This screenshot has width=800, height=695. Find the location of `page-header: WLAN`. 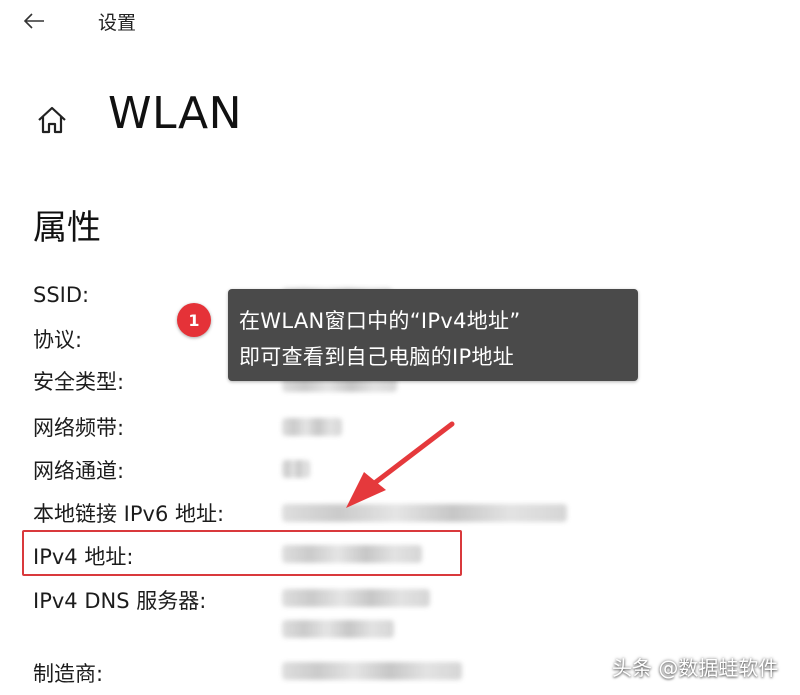

page-header: WLAN is located at coordinates (230, 118).